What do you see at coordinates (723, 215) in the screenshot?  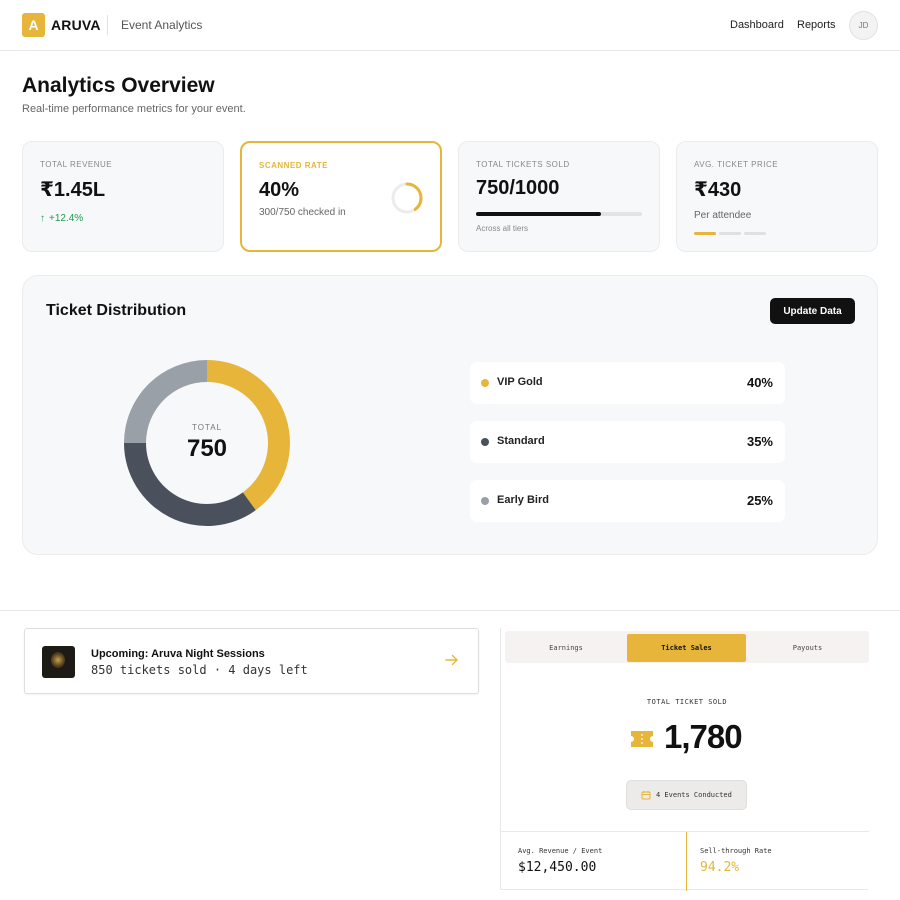 I see `price-sub: Per attendee` at bounding box center [723, 215].